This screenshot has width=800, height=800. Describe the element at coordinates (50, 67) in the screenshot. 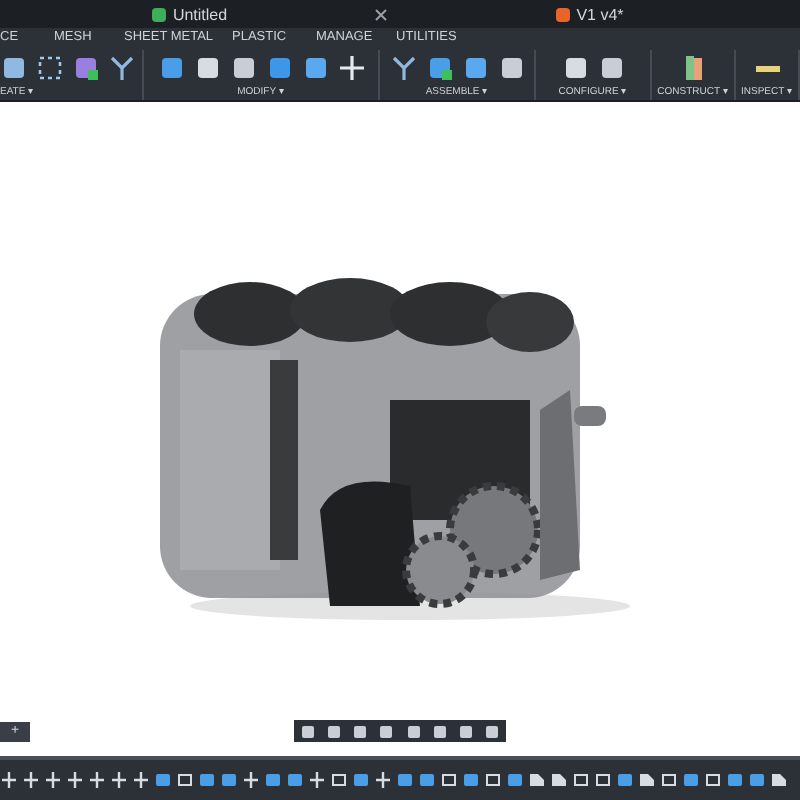

I see `sketch-tool-icon` at that location.